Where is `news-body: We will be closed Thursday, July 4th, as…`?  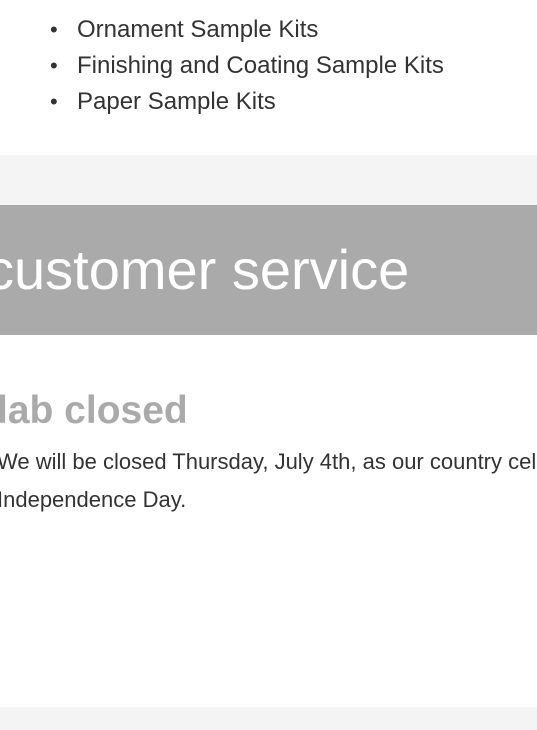 news-body: We will be closed Thursday, July 4th, as… is located at coordinates (268, 480).